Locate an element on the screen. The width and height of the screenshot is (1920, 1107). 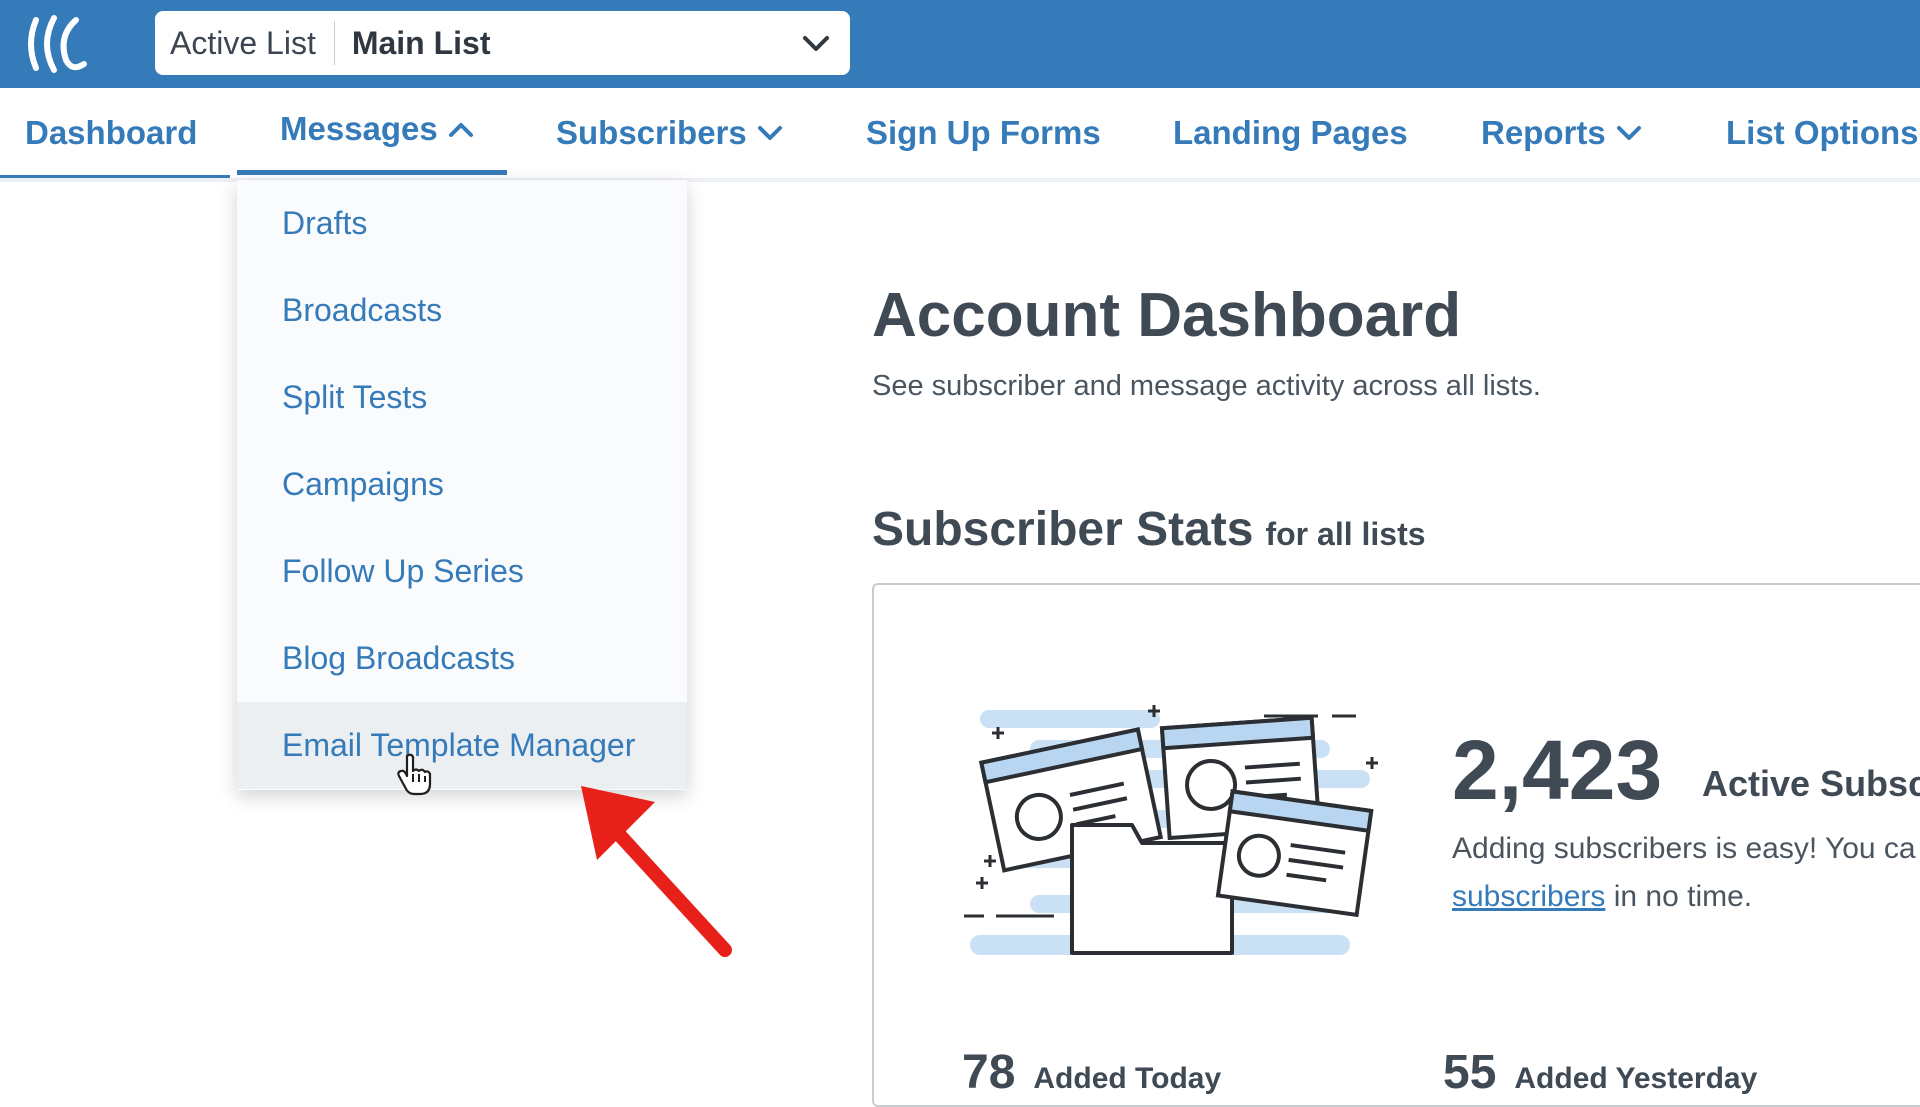
nav-landing-pages-label: Landing Pages is located at coordinates (1290, 132).